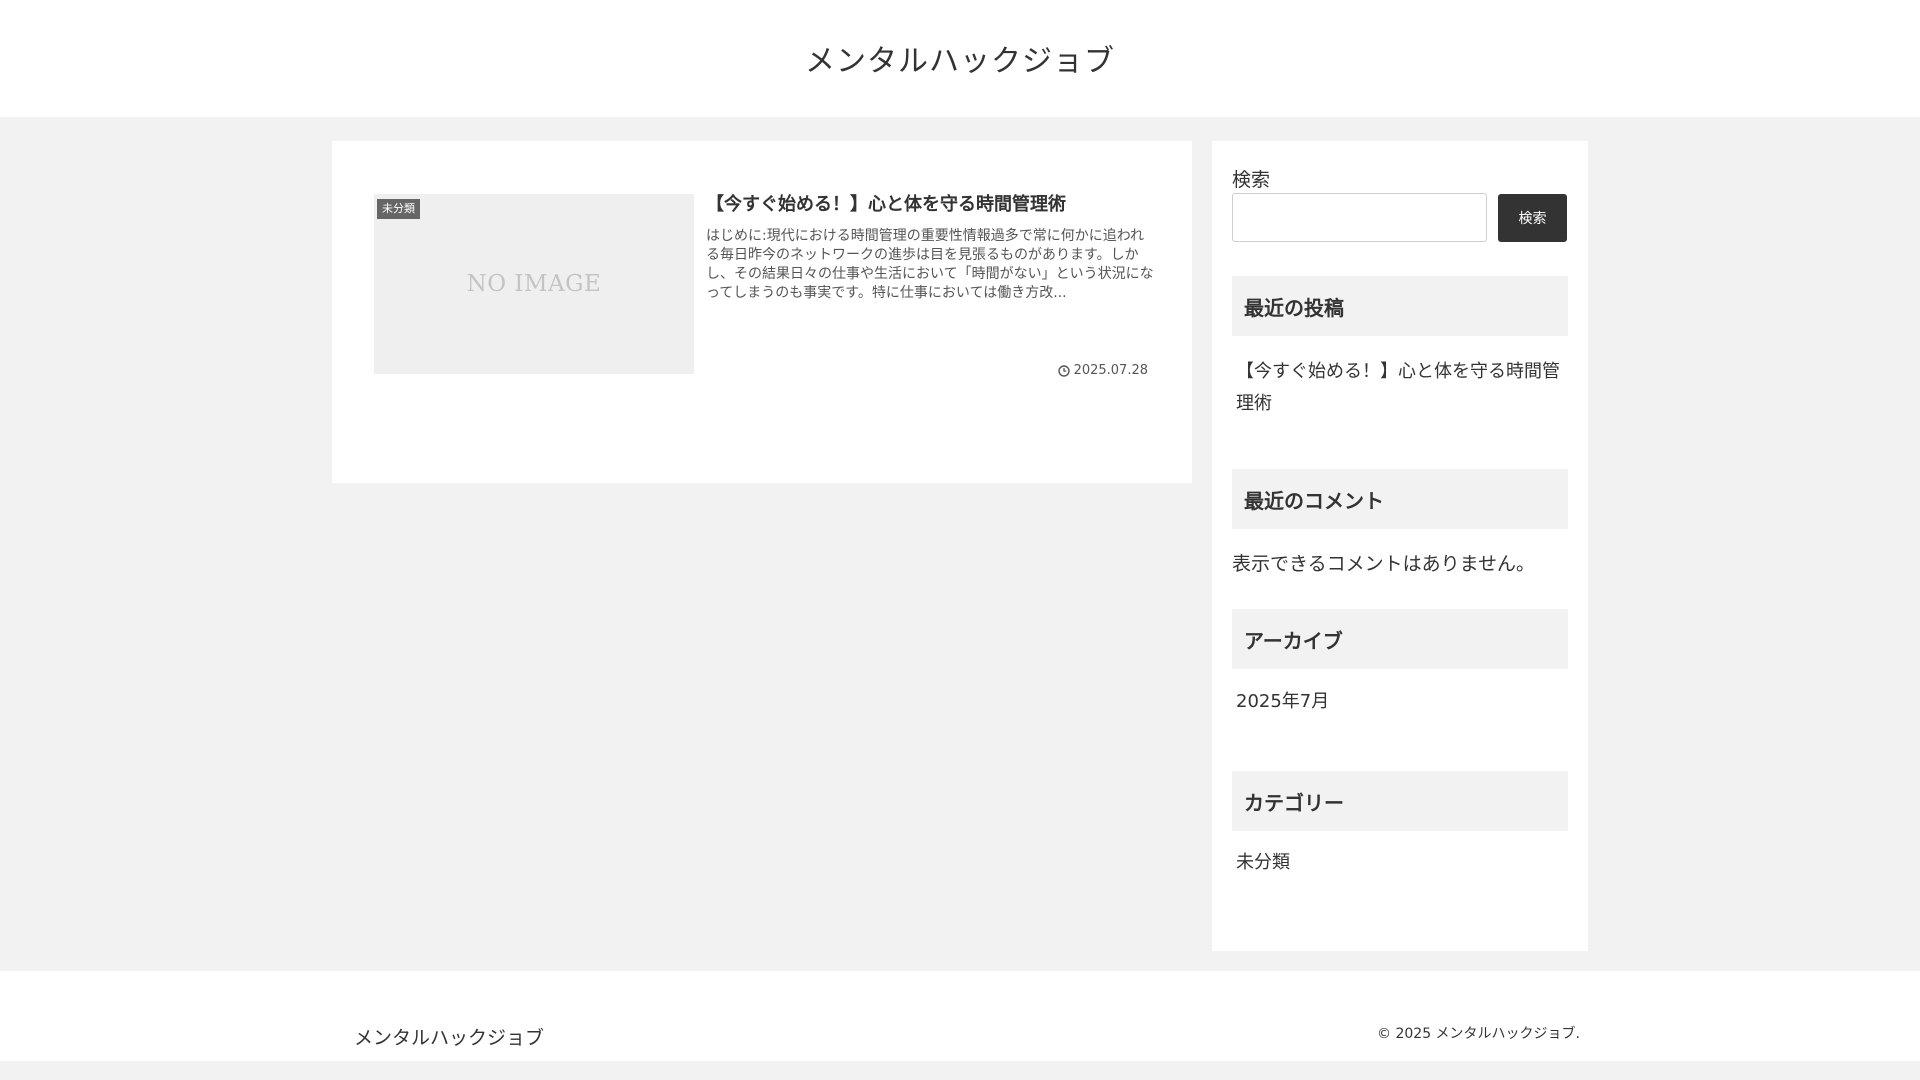 The width and height of the screenshot is (1920, 1080). I want to click on recent-post-link: 【今すぐ始める！】心と体を守る時間管理術, so click(1402, 388).